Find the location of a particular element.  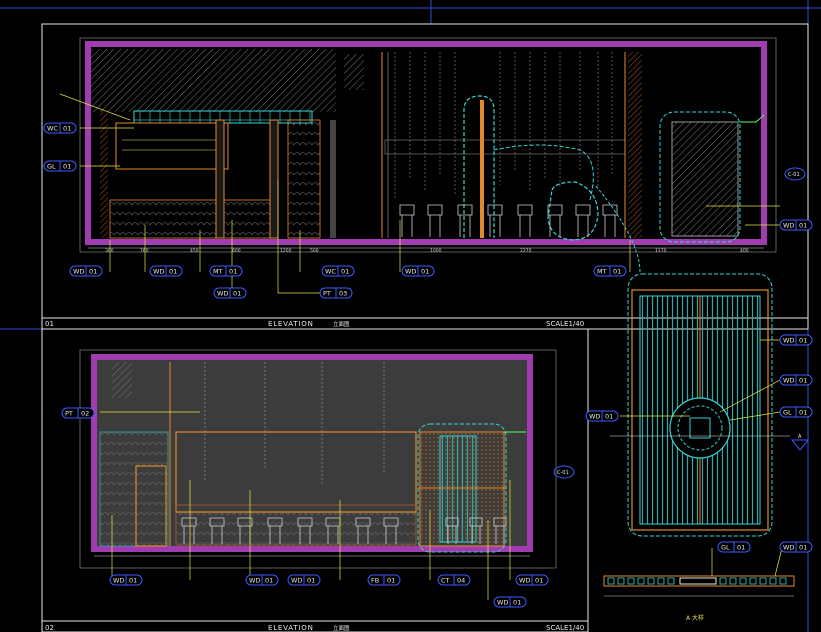

section-arrow is located at coordinates (800, 445).